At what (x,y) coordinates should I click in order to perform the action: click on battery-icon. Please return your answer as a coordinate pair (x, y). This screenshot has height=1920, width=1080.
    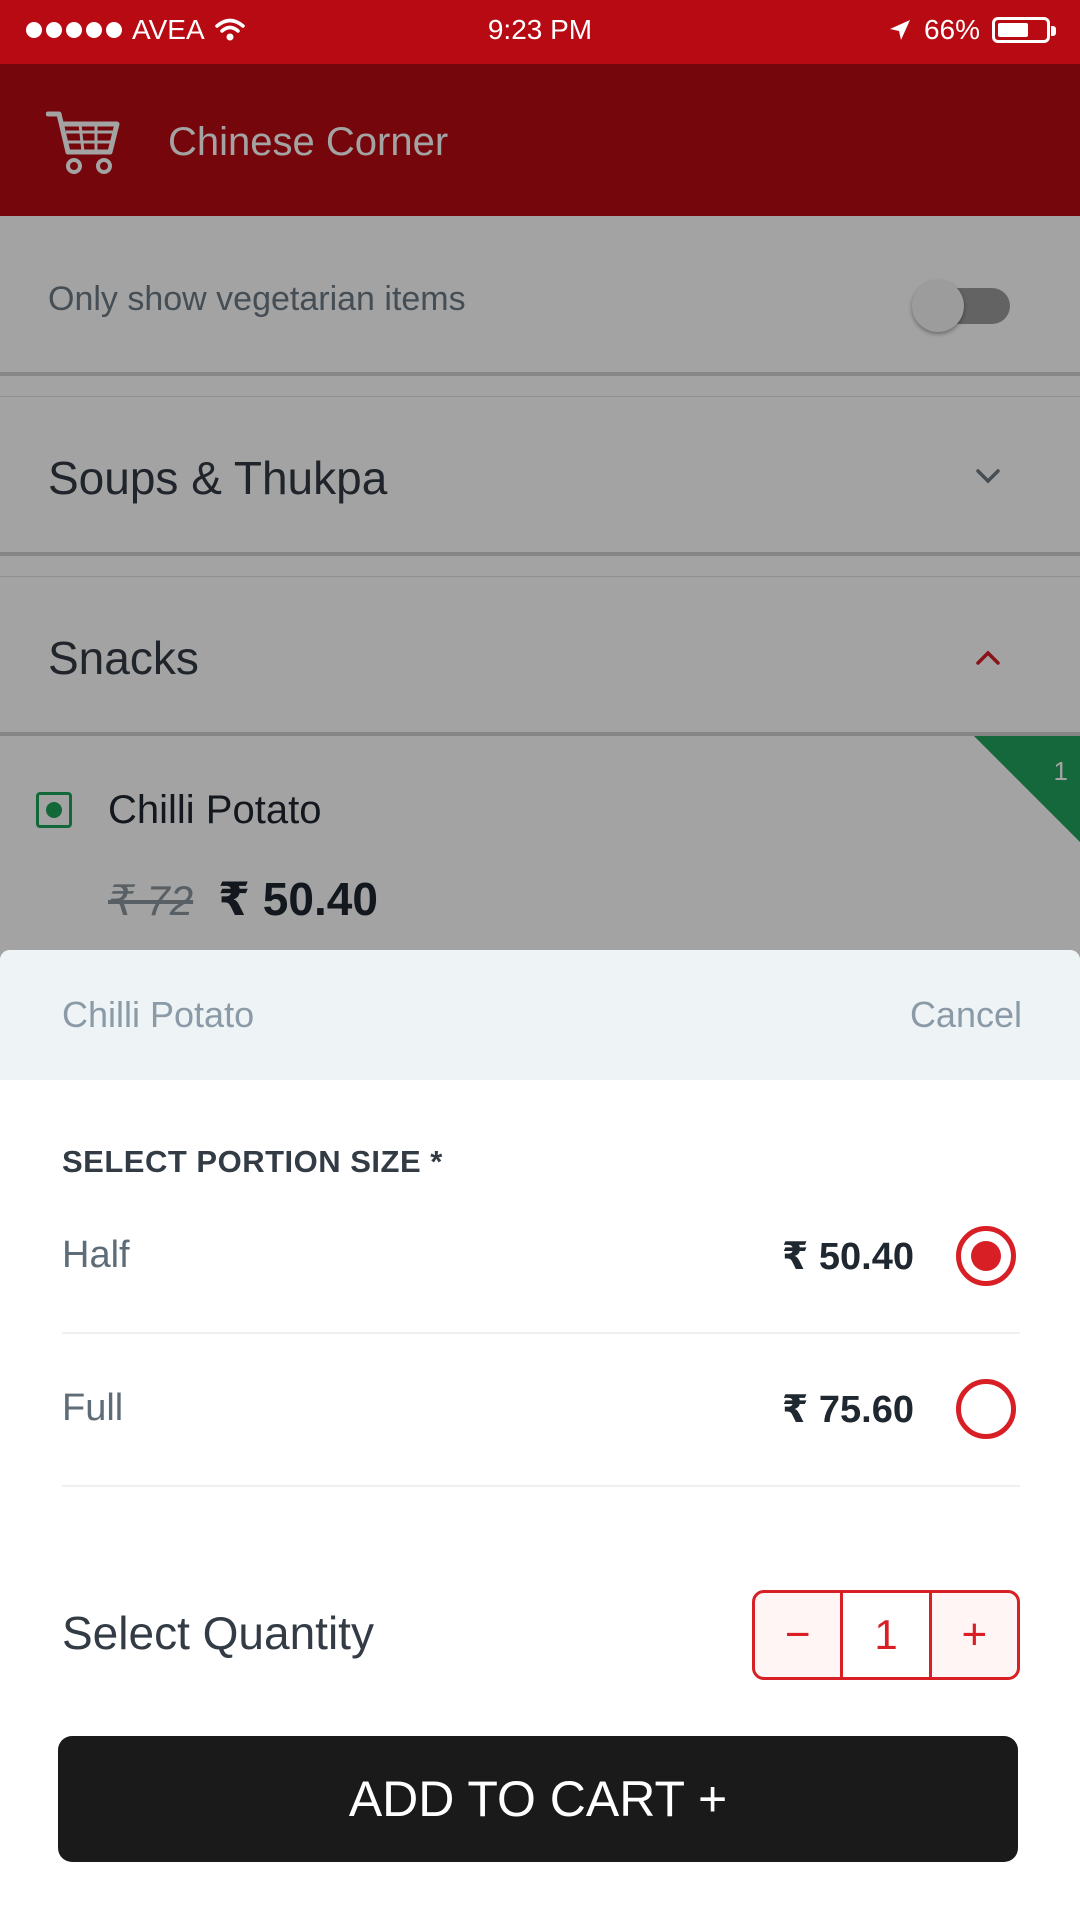
    Looking at the image, I should click on (1024, 30).